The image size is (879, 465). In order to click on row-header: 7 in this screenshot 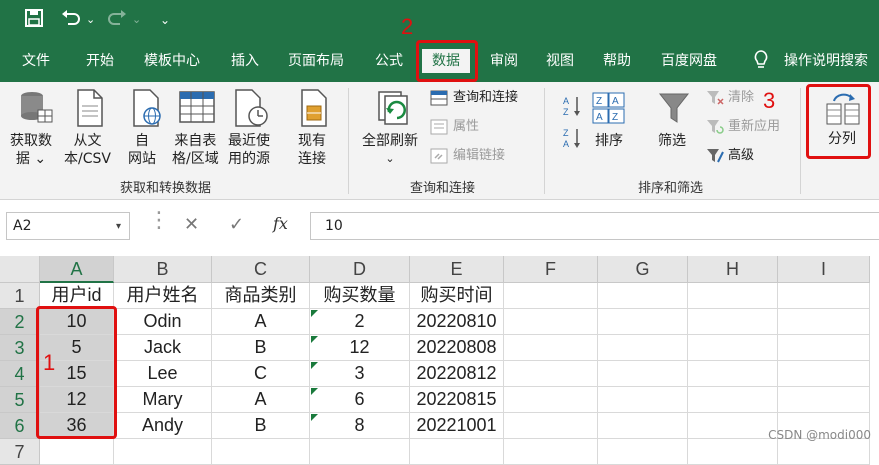, I will do `click(20, 452)`.